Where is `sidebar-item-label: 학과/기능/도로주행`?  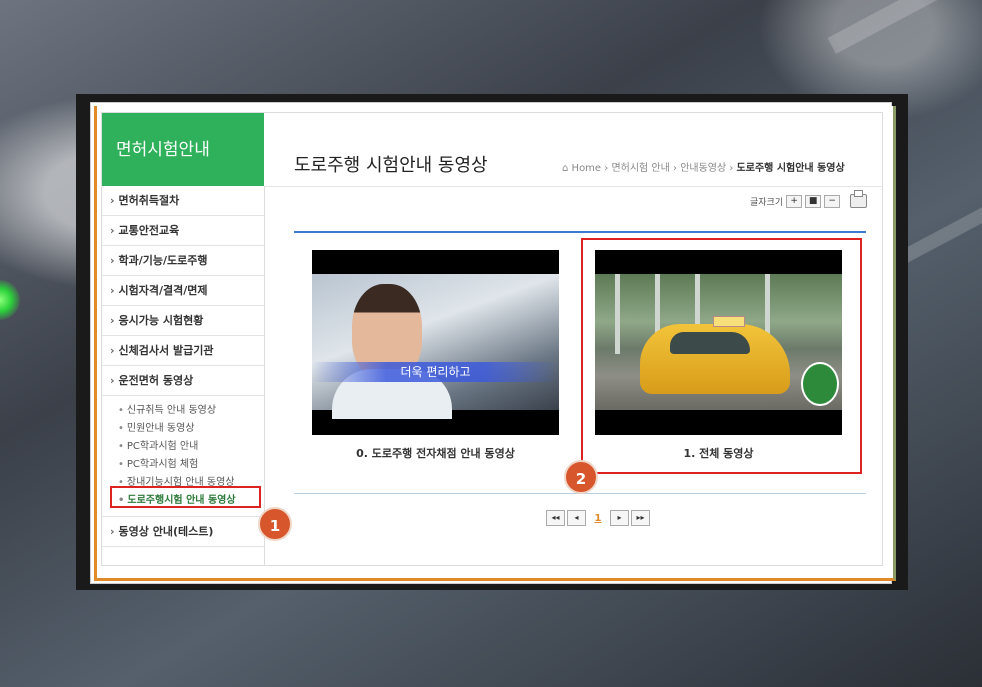 sidebar-item-label: 학과/기능/도로주행 is located at coordinates (163, 260).